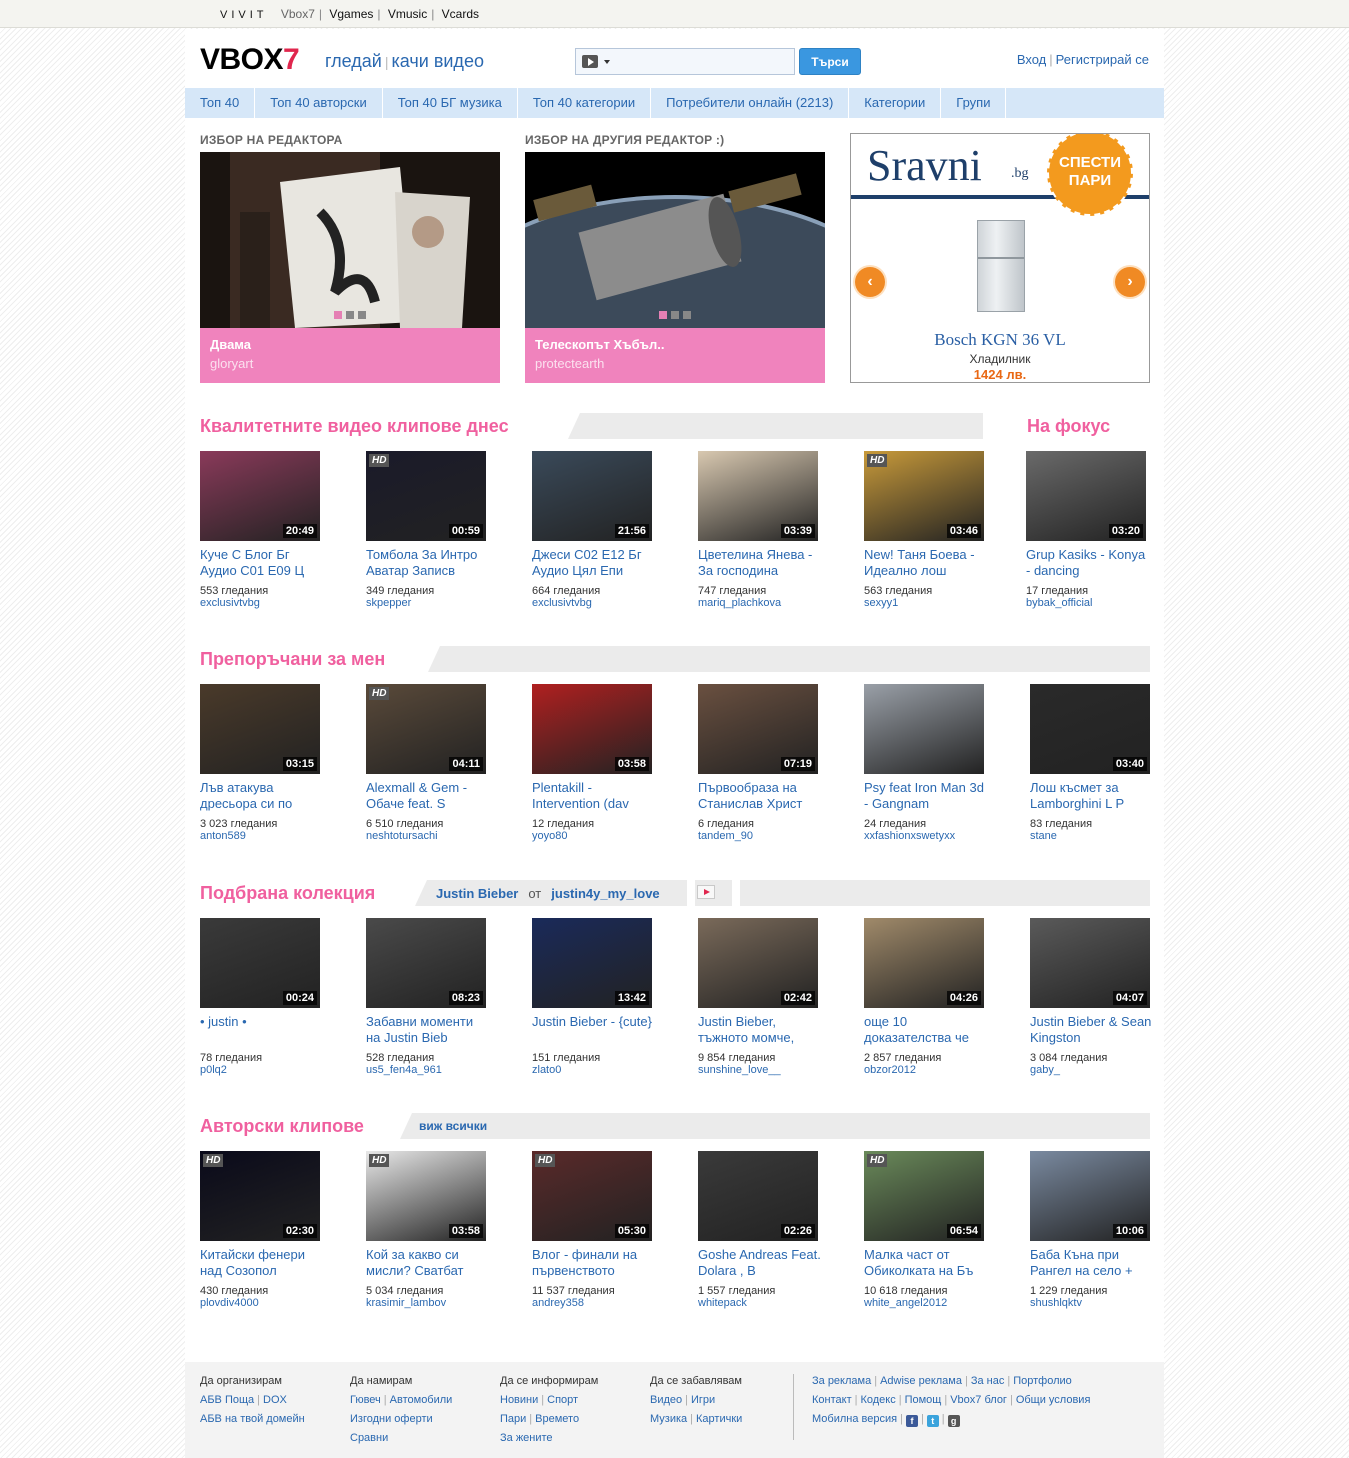  What do you see at coordinates (1092, 1030) in the screenshot?
I see `video-title: Justin Bieber & Sean Kingston` at bounding box center [1092, 1030].